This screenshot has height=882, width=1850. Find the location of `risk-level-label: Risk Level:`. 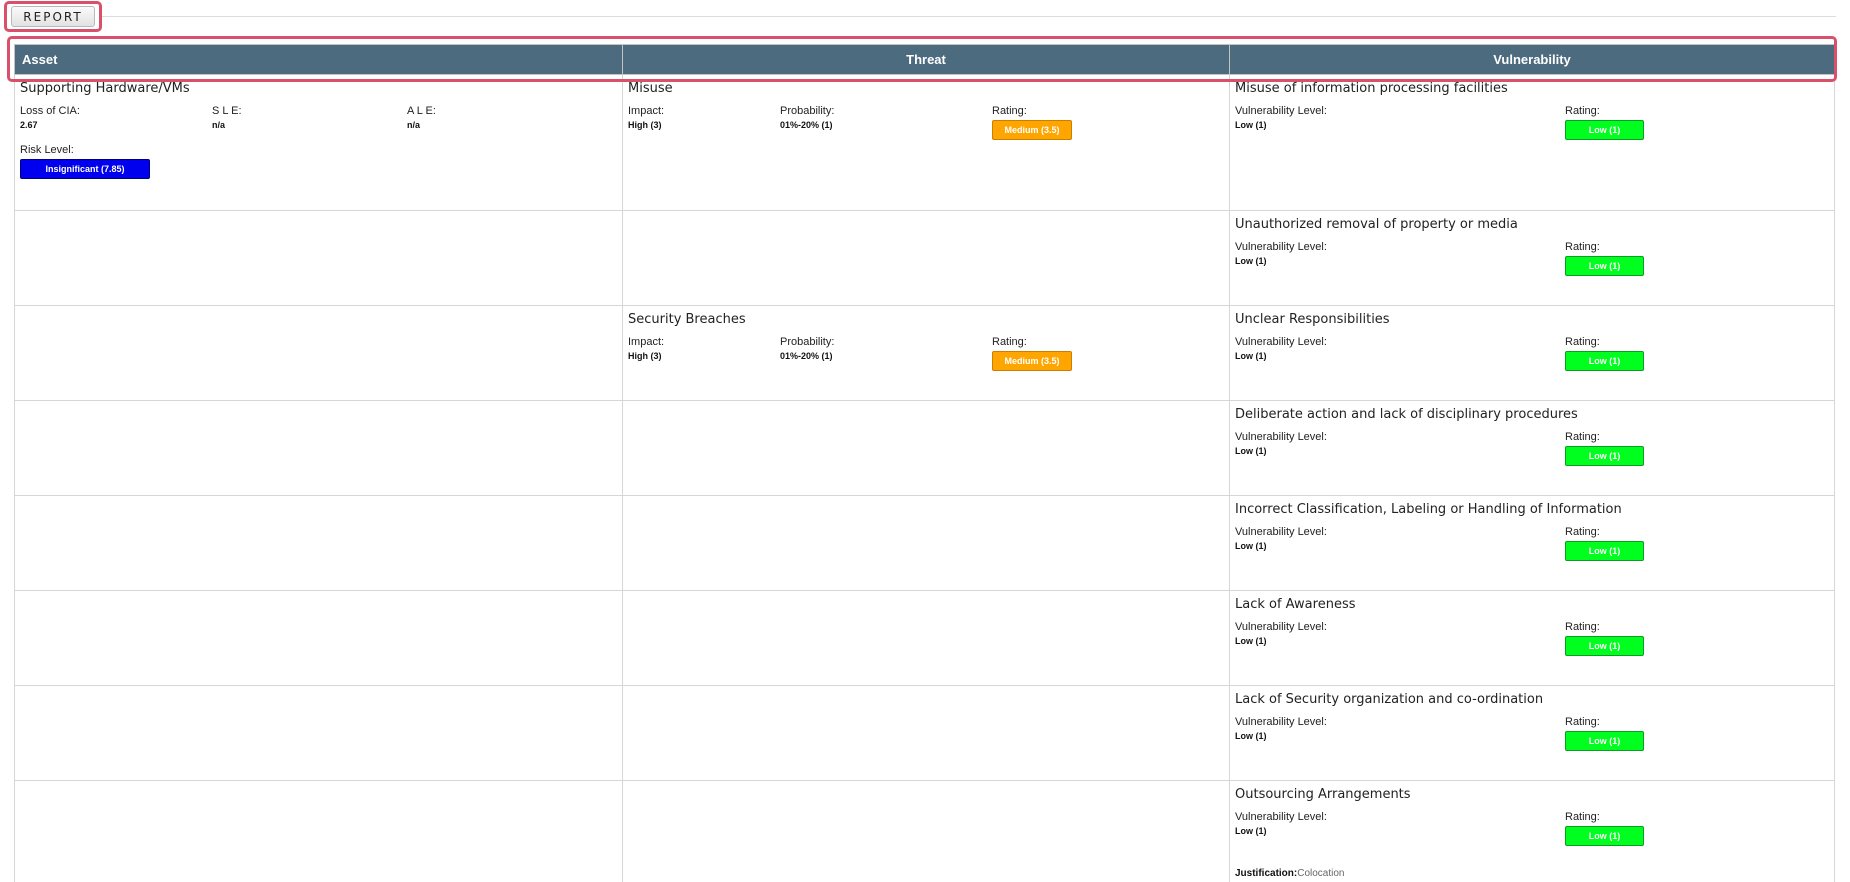

risk-level-label: Risk Level: is located at coordinates (47, 150).